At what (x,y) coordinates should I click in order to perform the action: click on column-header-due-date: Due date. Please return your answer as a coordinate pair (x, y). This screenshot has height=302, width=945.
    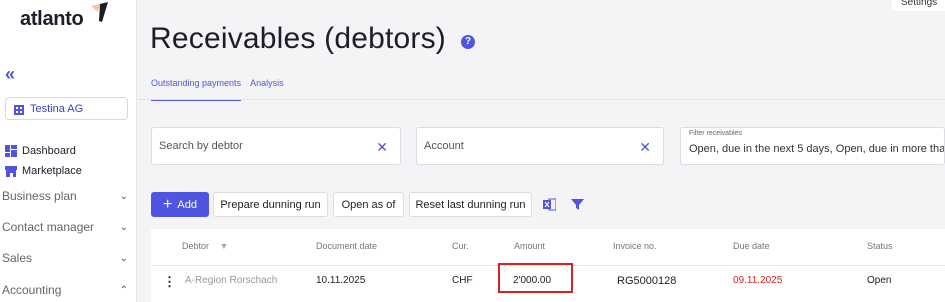
    Looking at the image, I should click on (751, 246).